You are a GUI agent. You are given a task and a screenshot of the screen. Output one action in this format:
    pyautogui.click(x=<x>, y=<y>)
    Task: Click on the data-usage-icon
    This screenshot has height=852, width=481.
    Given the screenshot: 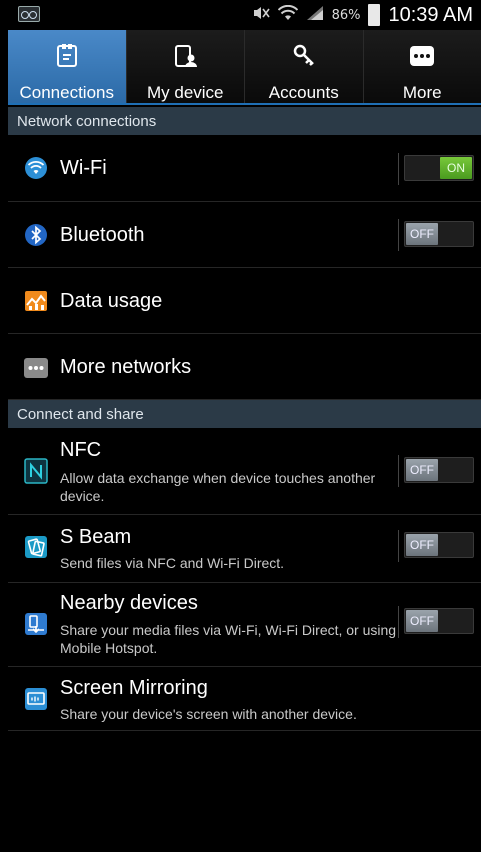 What is the action you would take?
    pyautogui.click(x=36, y=301)
    